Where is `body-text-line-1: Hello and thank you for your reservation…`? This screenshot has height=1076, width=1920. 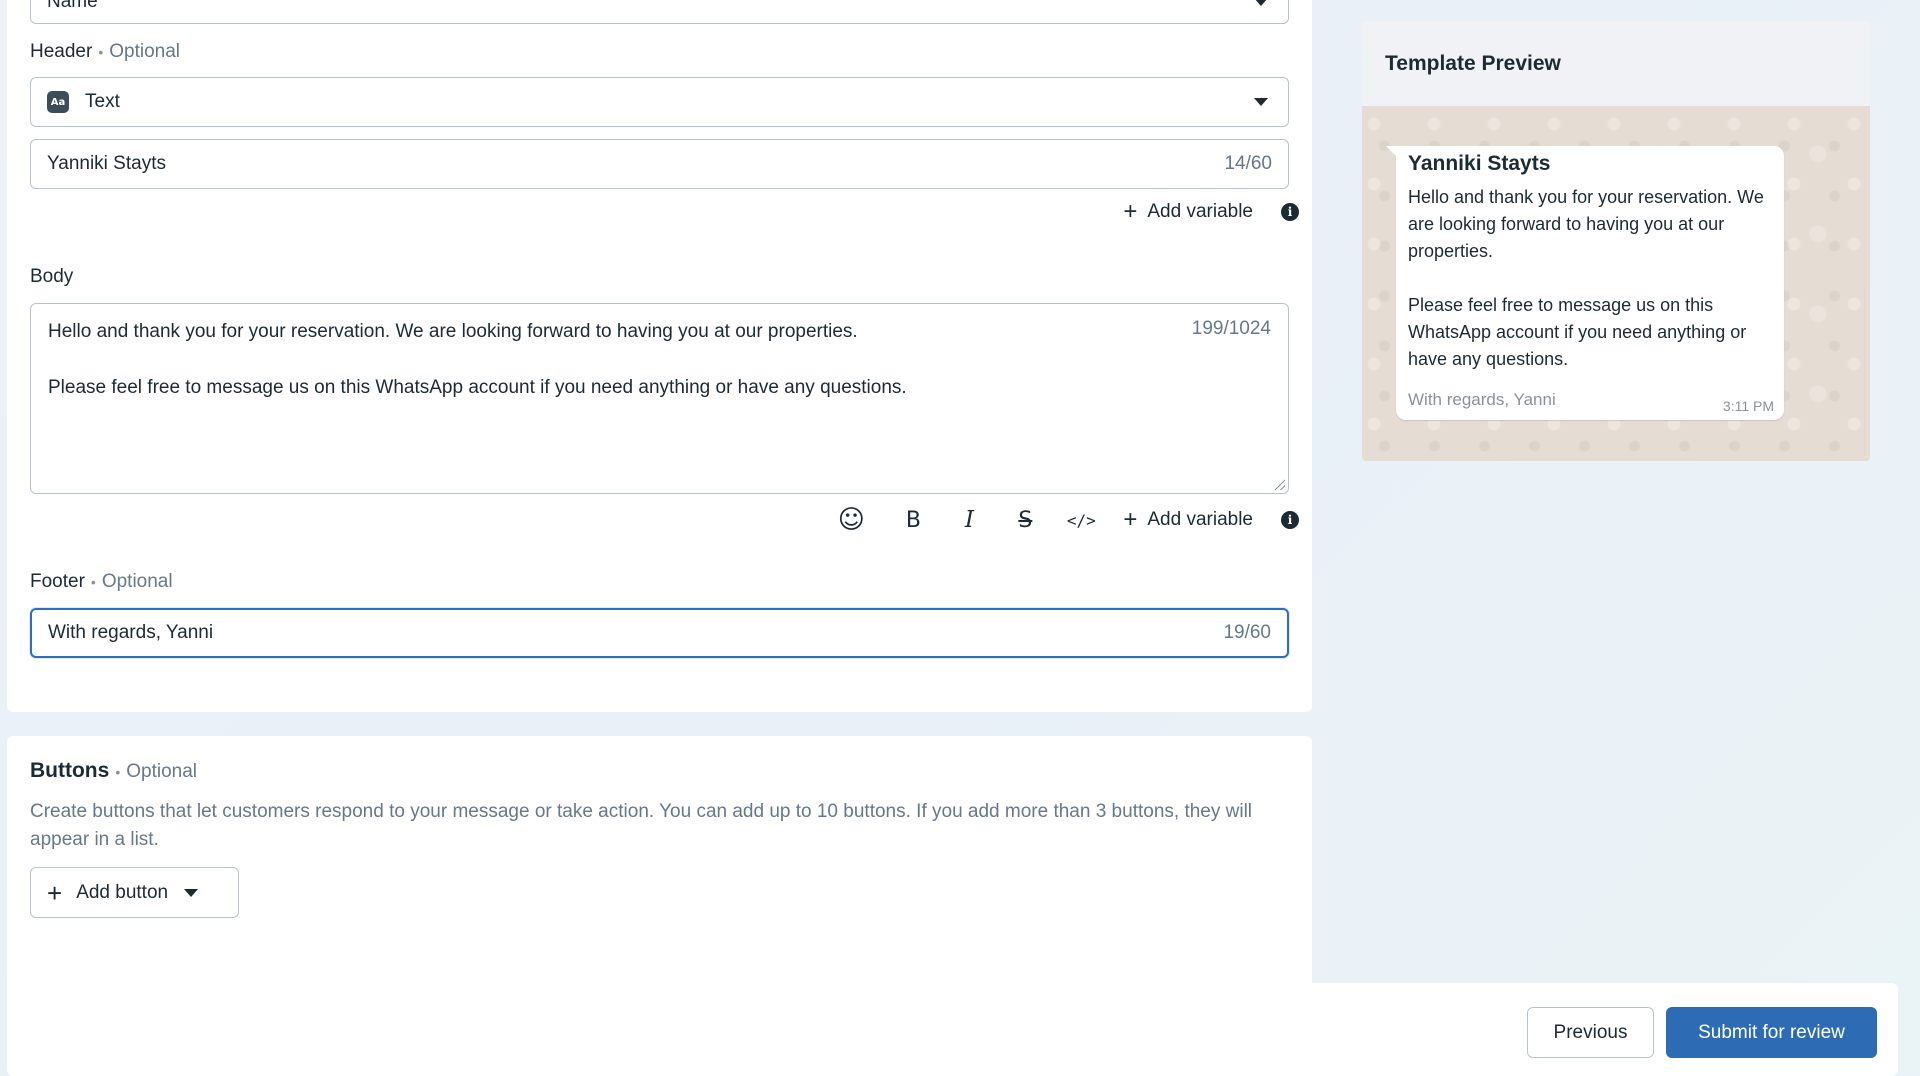
body-text-line-1: Hello and thank you for your reservation… is located at coordinates (453, 331).